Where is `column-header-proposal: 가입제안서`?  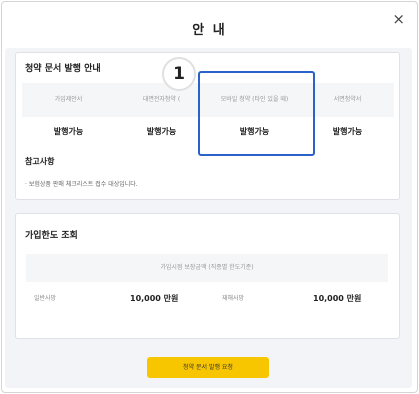 column-header-proposal: 가입제안서 is located at coordinates (68, 99).